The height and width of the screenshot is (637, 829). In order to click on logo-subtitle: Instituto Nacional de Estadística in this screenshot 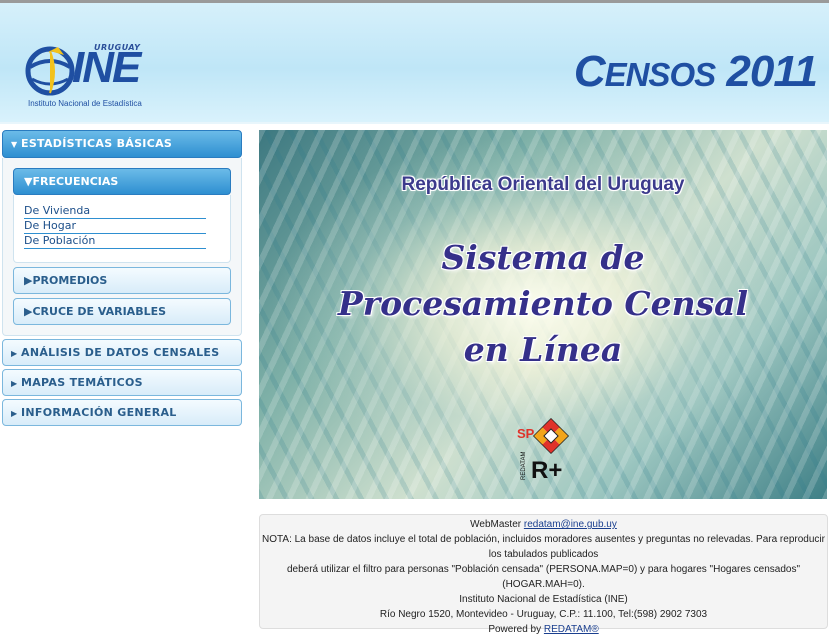, I will do `click(85, 103)`.